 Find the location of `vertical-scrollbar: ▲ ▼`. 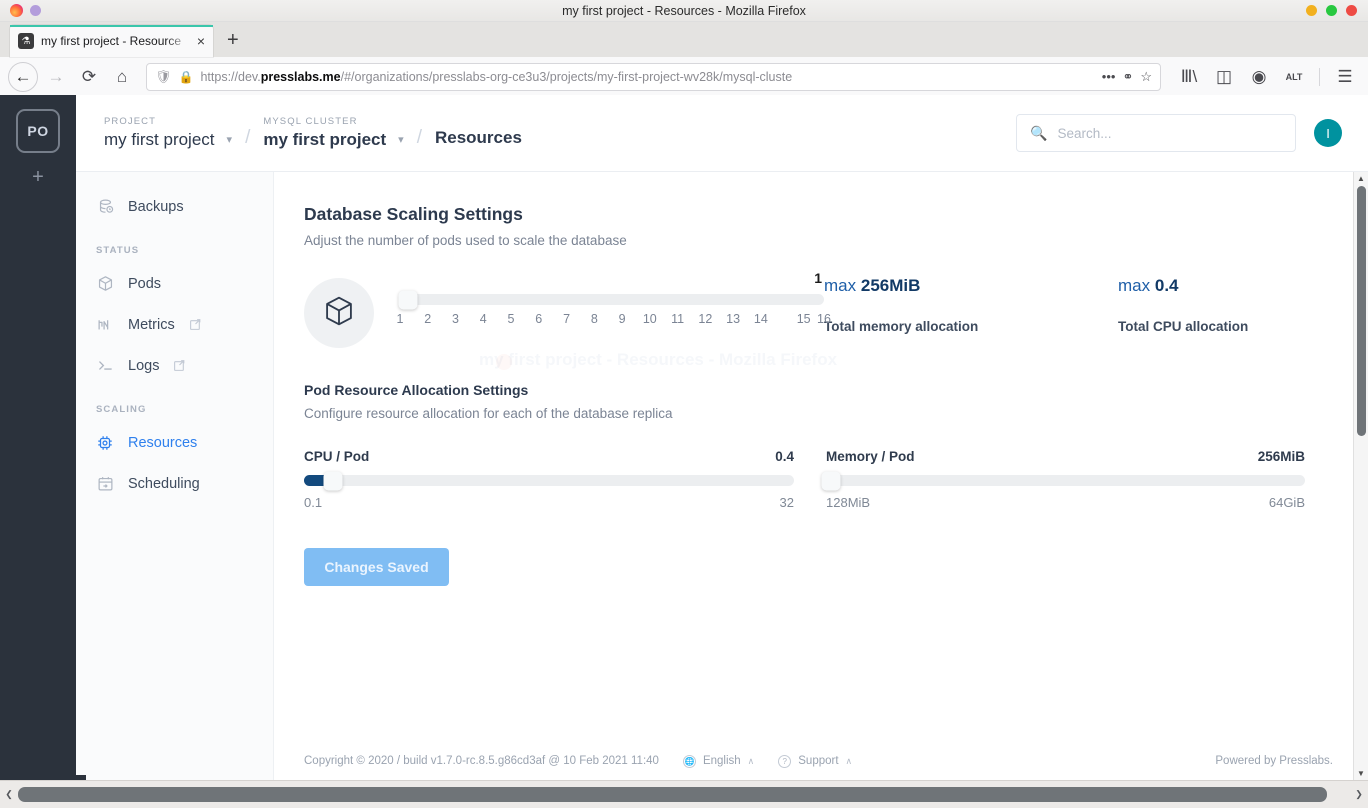

vertical-scrollbar: ▲ ▼ is located at coordinates (1360, 476).